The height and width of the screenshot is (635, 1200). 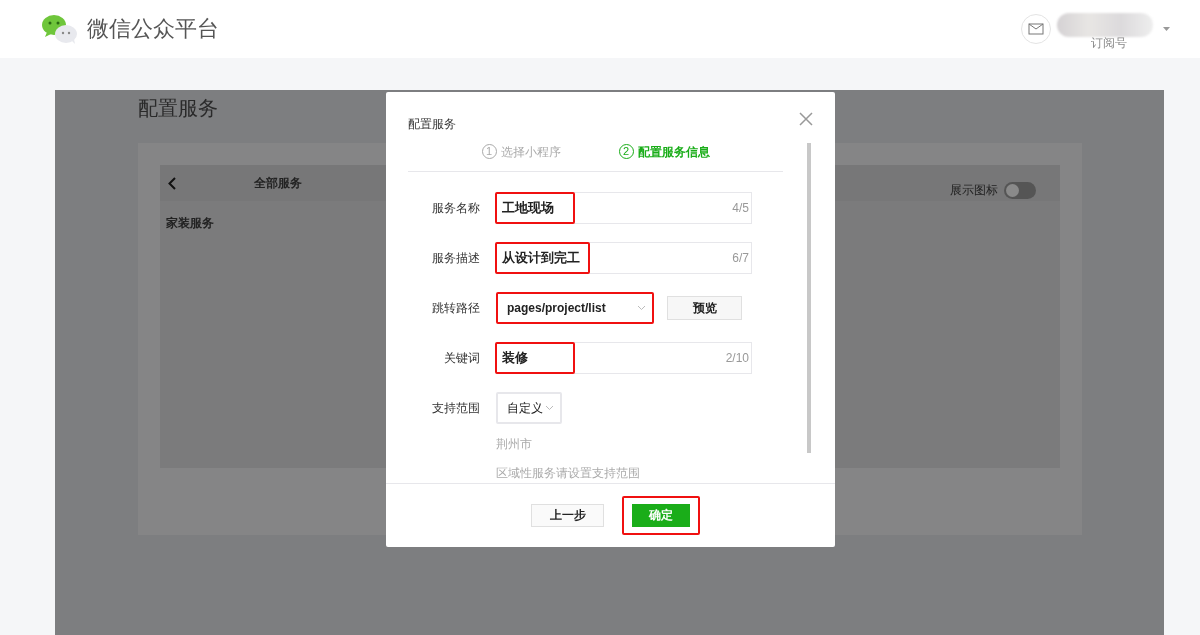 I want to click on select-field: pages/project/list, so click(x=575, y=308).